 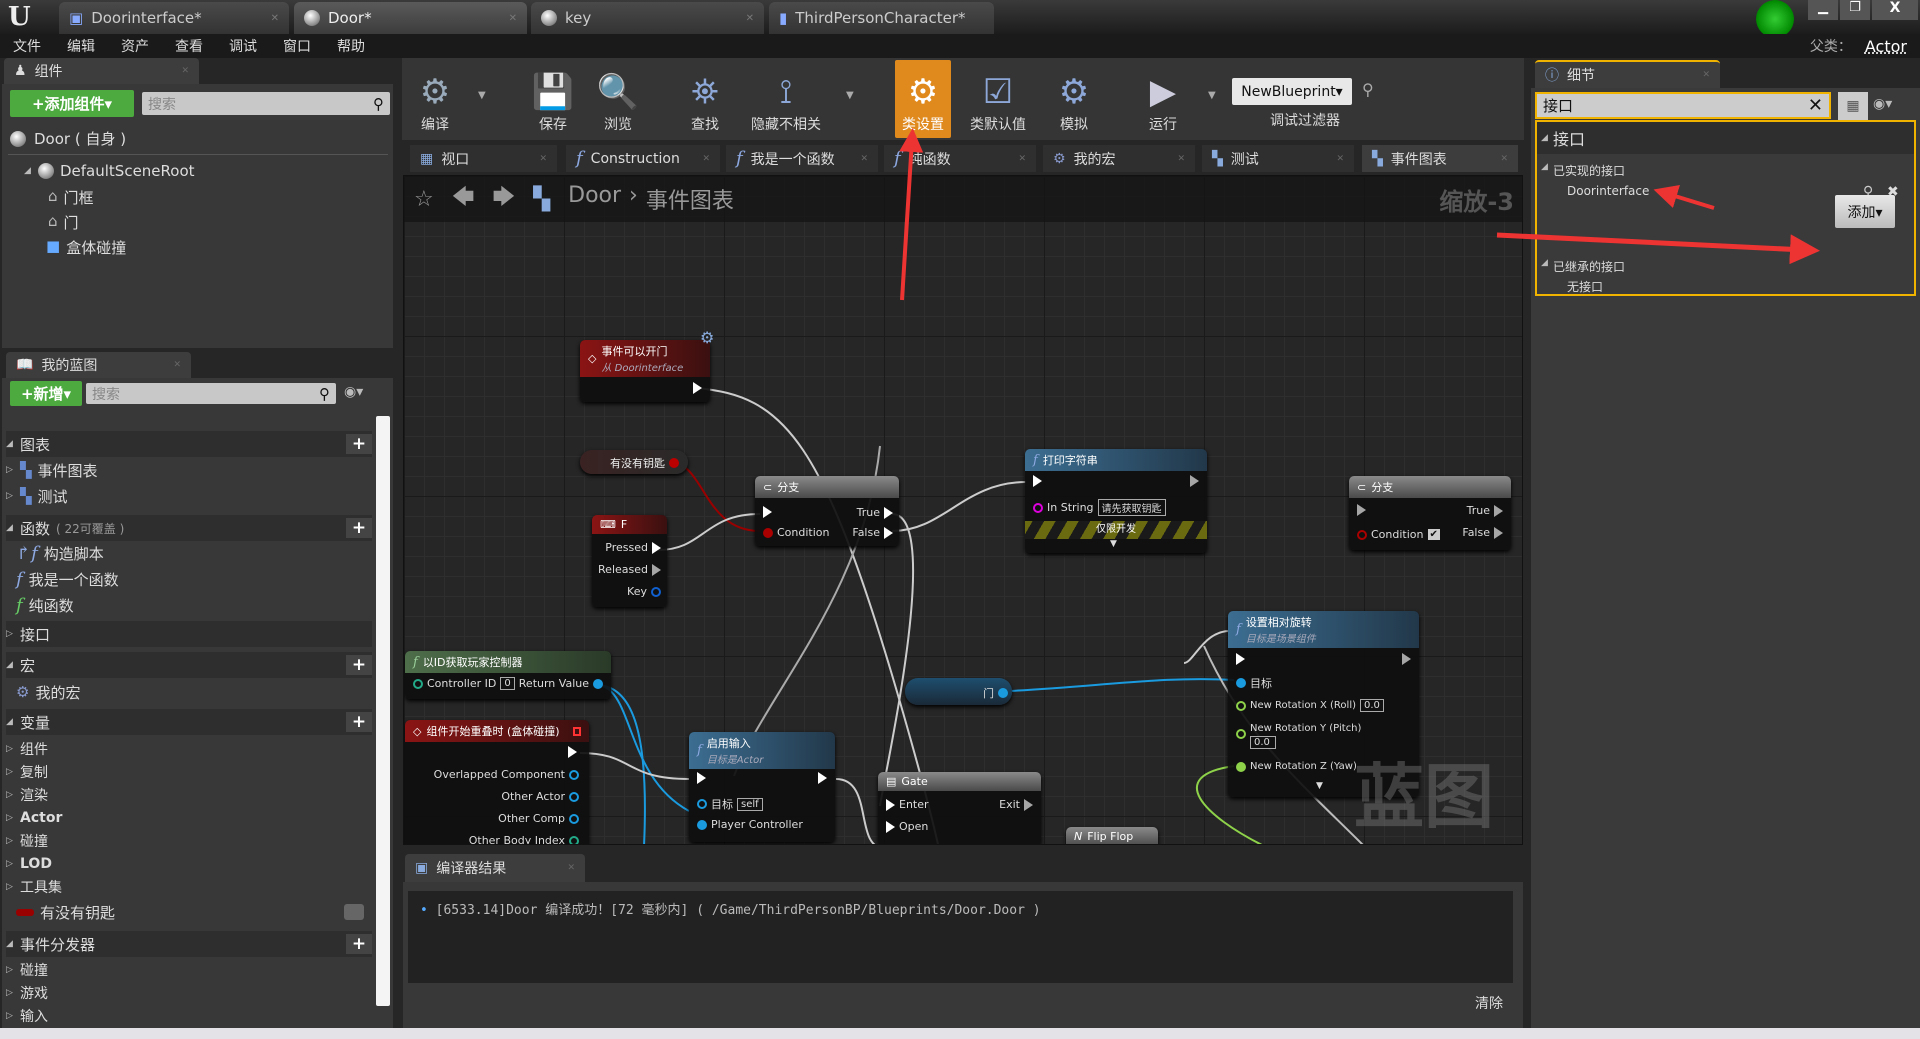 I want to click on other-comp-pin: Other Comp, so click(x=538, y=818).